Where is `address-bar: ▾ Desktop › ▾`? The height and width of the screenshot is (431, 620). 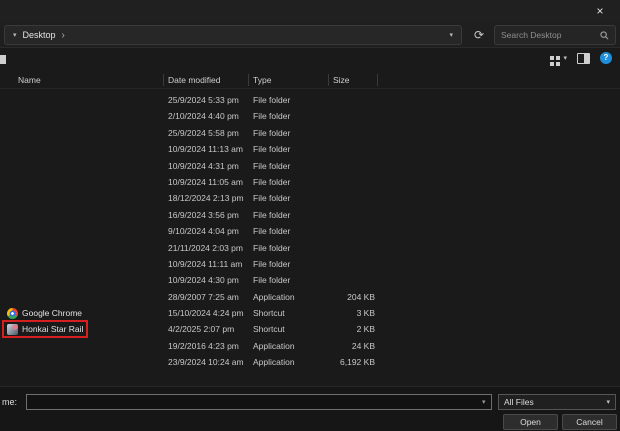
address-bar: ▾ Desktop › ▾ is located at coordinates (233, 35).